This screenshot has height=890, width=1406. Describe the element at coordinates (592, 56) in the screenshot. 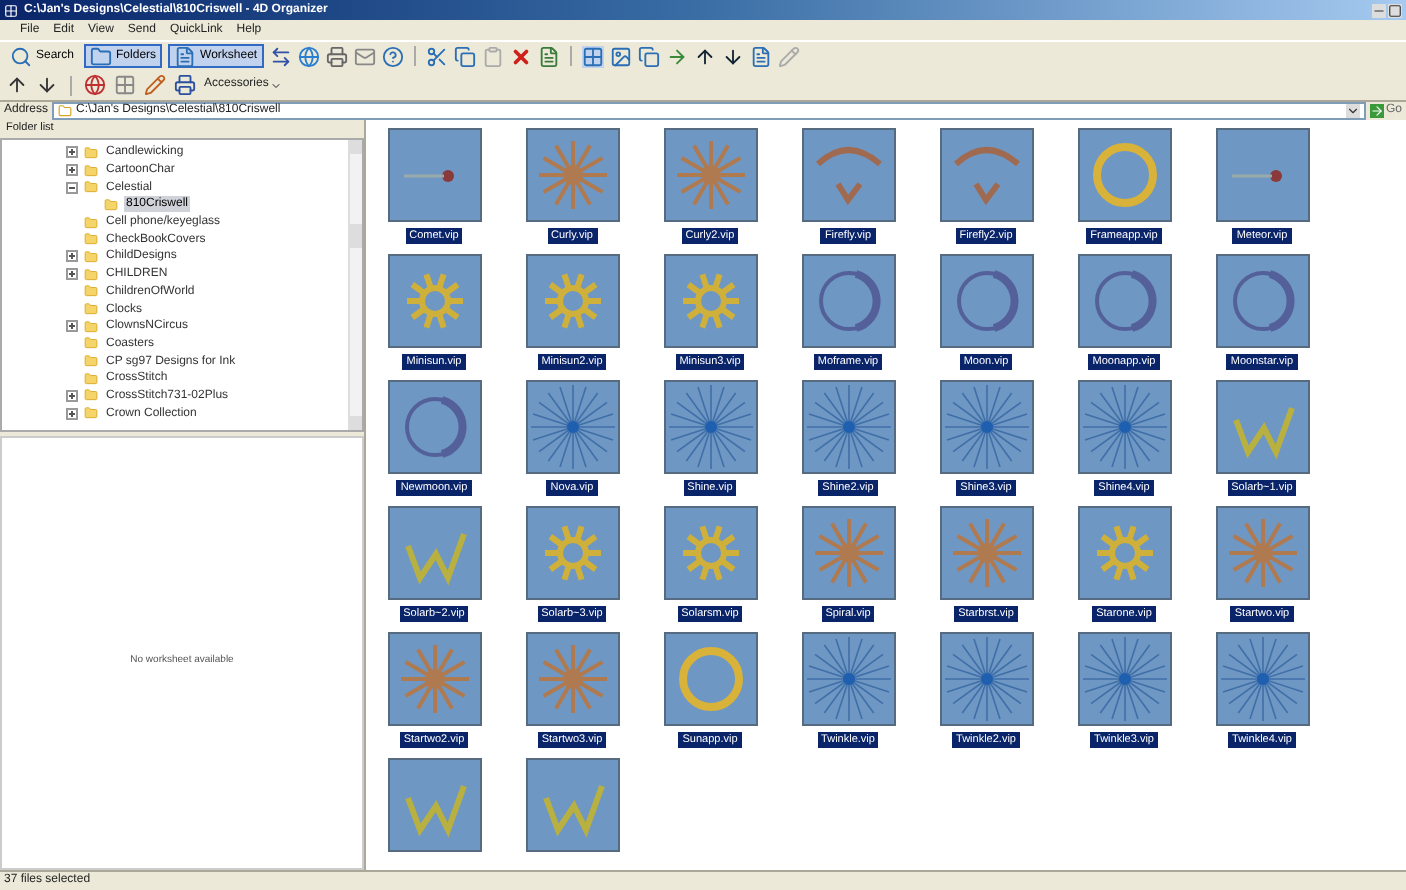

I see `large-icons-icon` at that location.